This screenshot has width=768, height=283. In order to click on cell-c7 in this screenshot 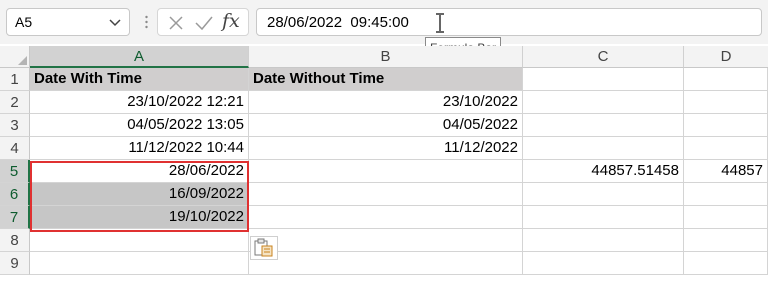, I will do `click(603, 217)`.